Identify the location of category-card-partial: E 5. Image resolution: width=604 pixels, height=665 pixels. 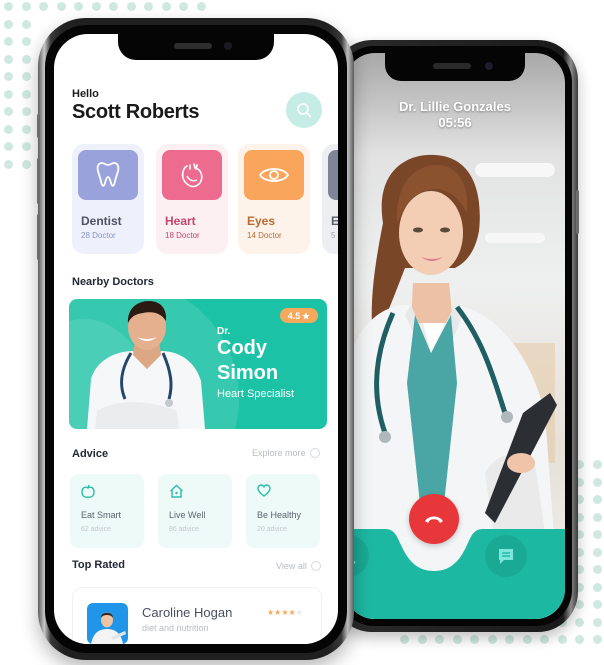
(330, 199).